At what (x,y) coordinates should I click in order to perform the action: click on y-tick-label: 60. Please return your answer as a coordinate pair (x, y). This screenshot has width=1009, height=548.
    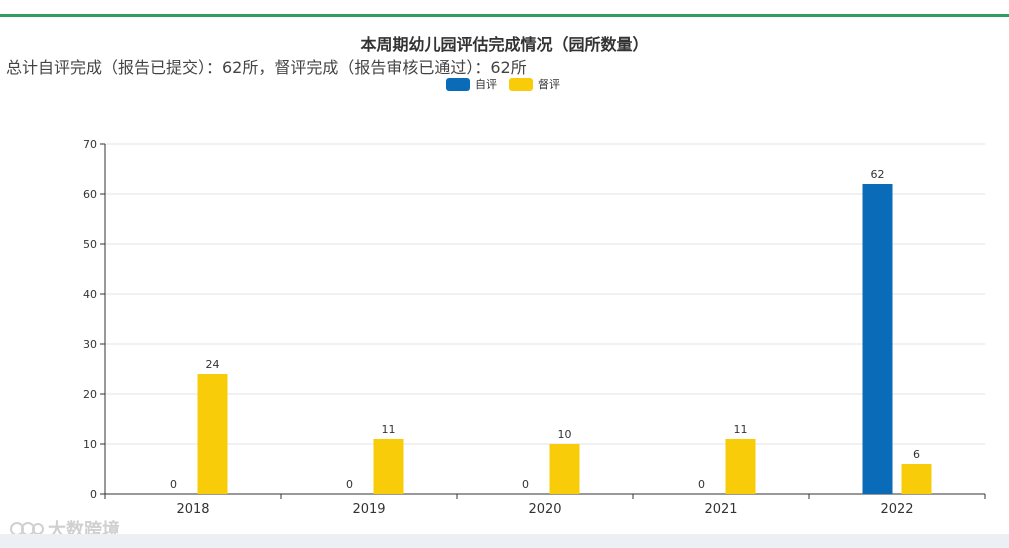
    Looking at the image, I should click on (90, 194).